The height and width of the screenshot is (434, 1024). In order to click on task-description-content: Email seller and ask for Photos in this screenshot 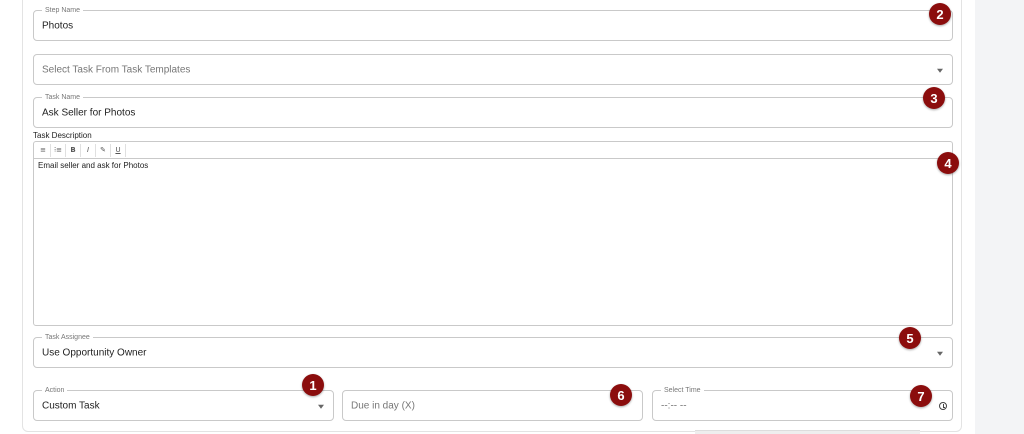, I will do `click(93, 165)`.